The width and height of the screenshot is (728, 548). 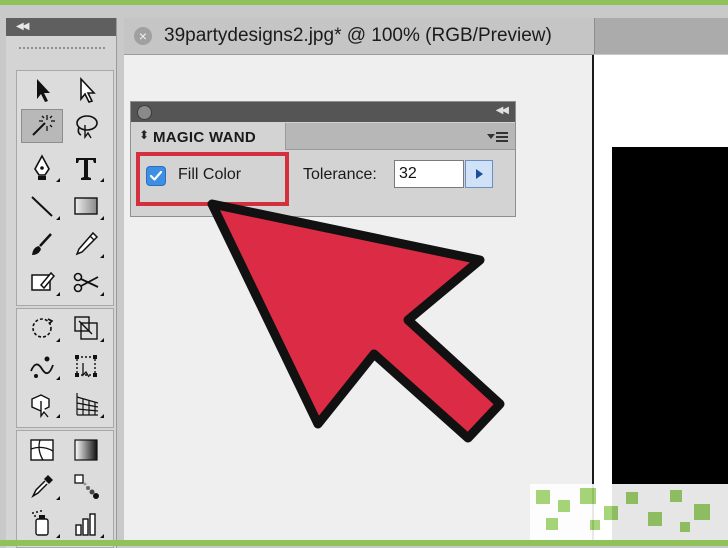 I want to click on blend-tool, so click(x=86, y=486).